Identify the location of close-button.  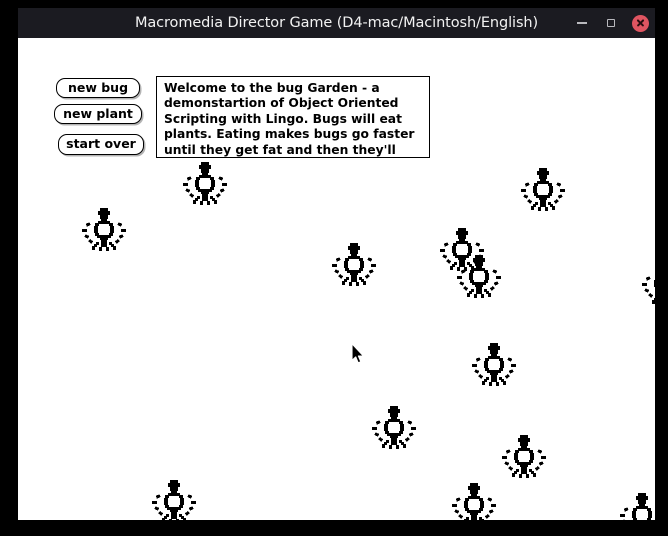
(640, 23).